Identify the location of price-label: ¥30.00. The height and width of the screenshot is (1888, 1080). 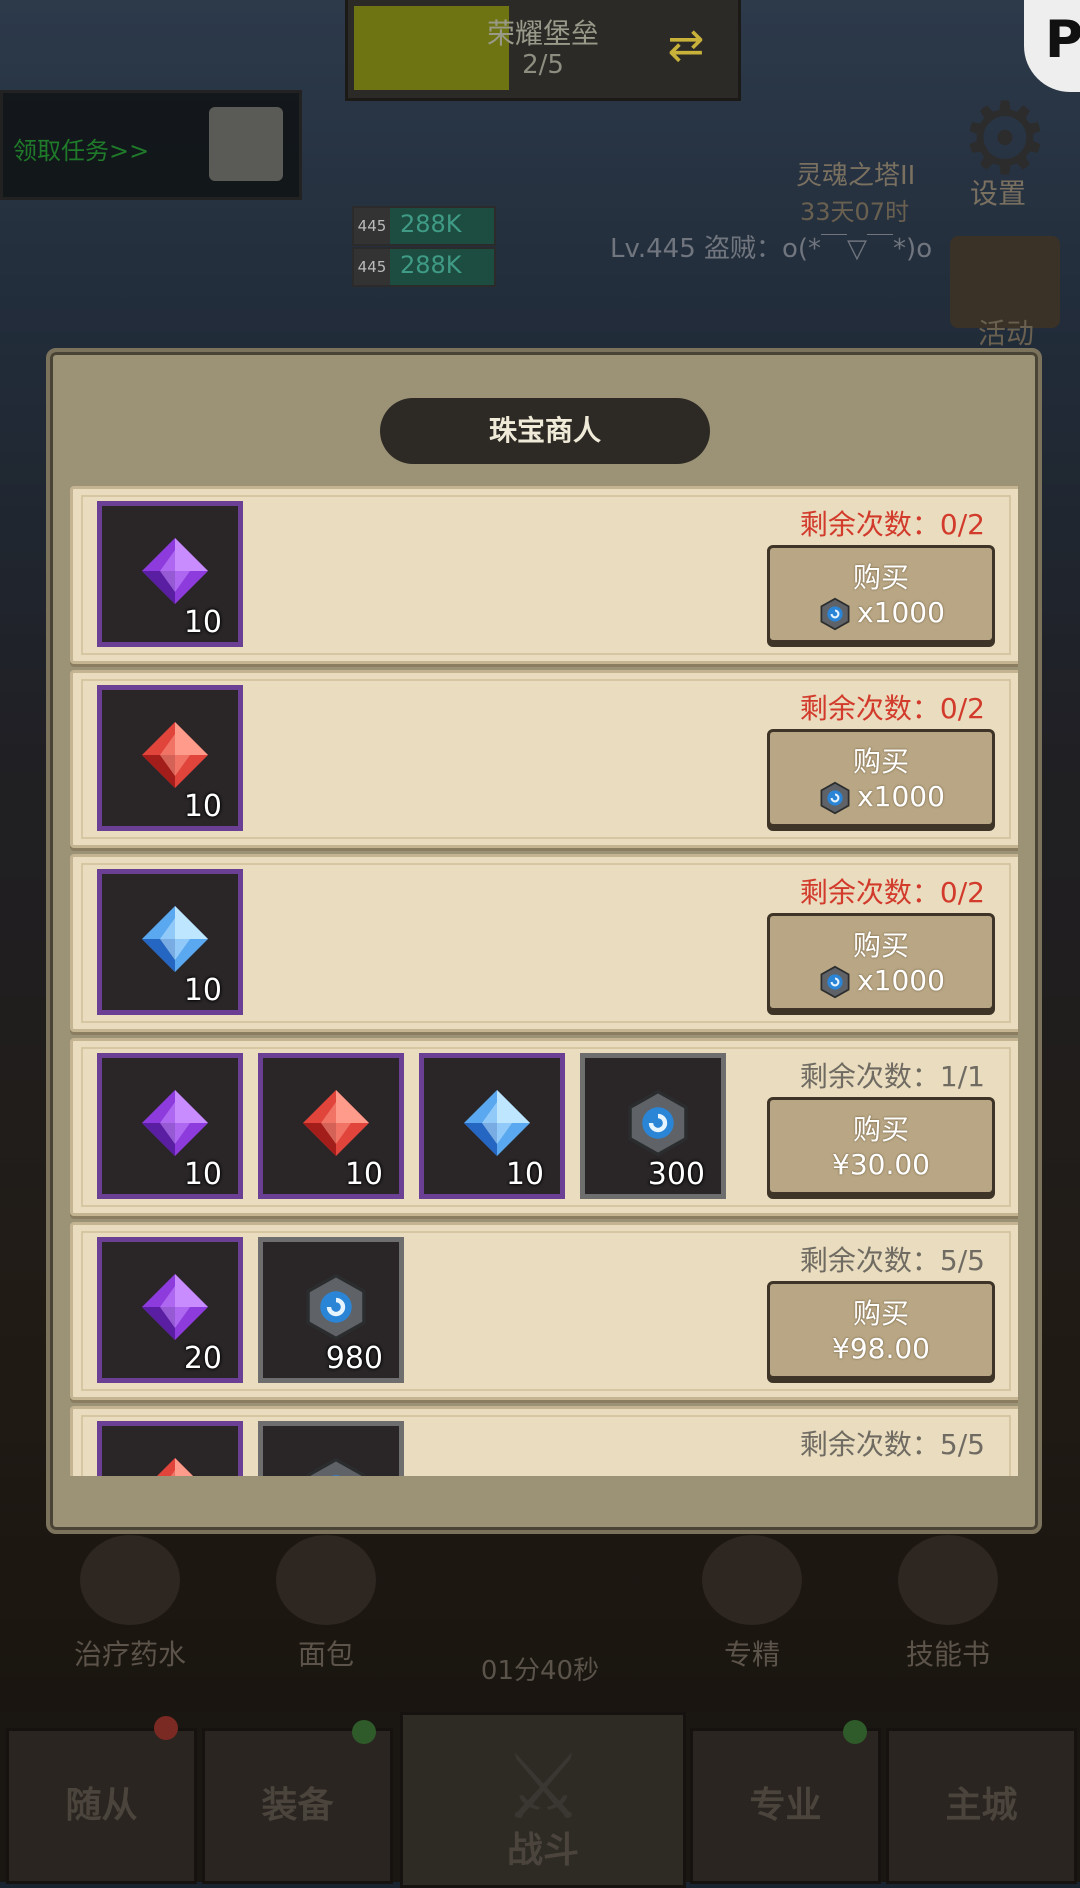
(881, 1164).